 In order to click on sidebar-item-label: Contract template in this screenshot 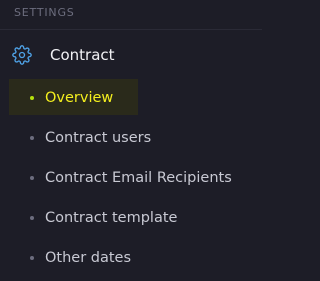, I will do `click(111, 218)`.